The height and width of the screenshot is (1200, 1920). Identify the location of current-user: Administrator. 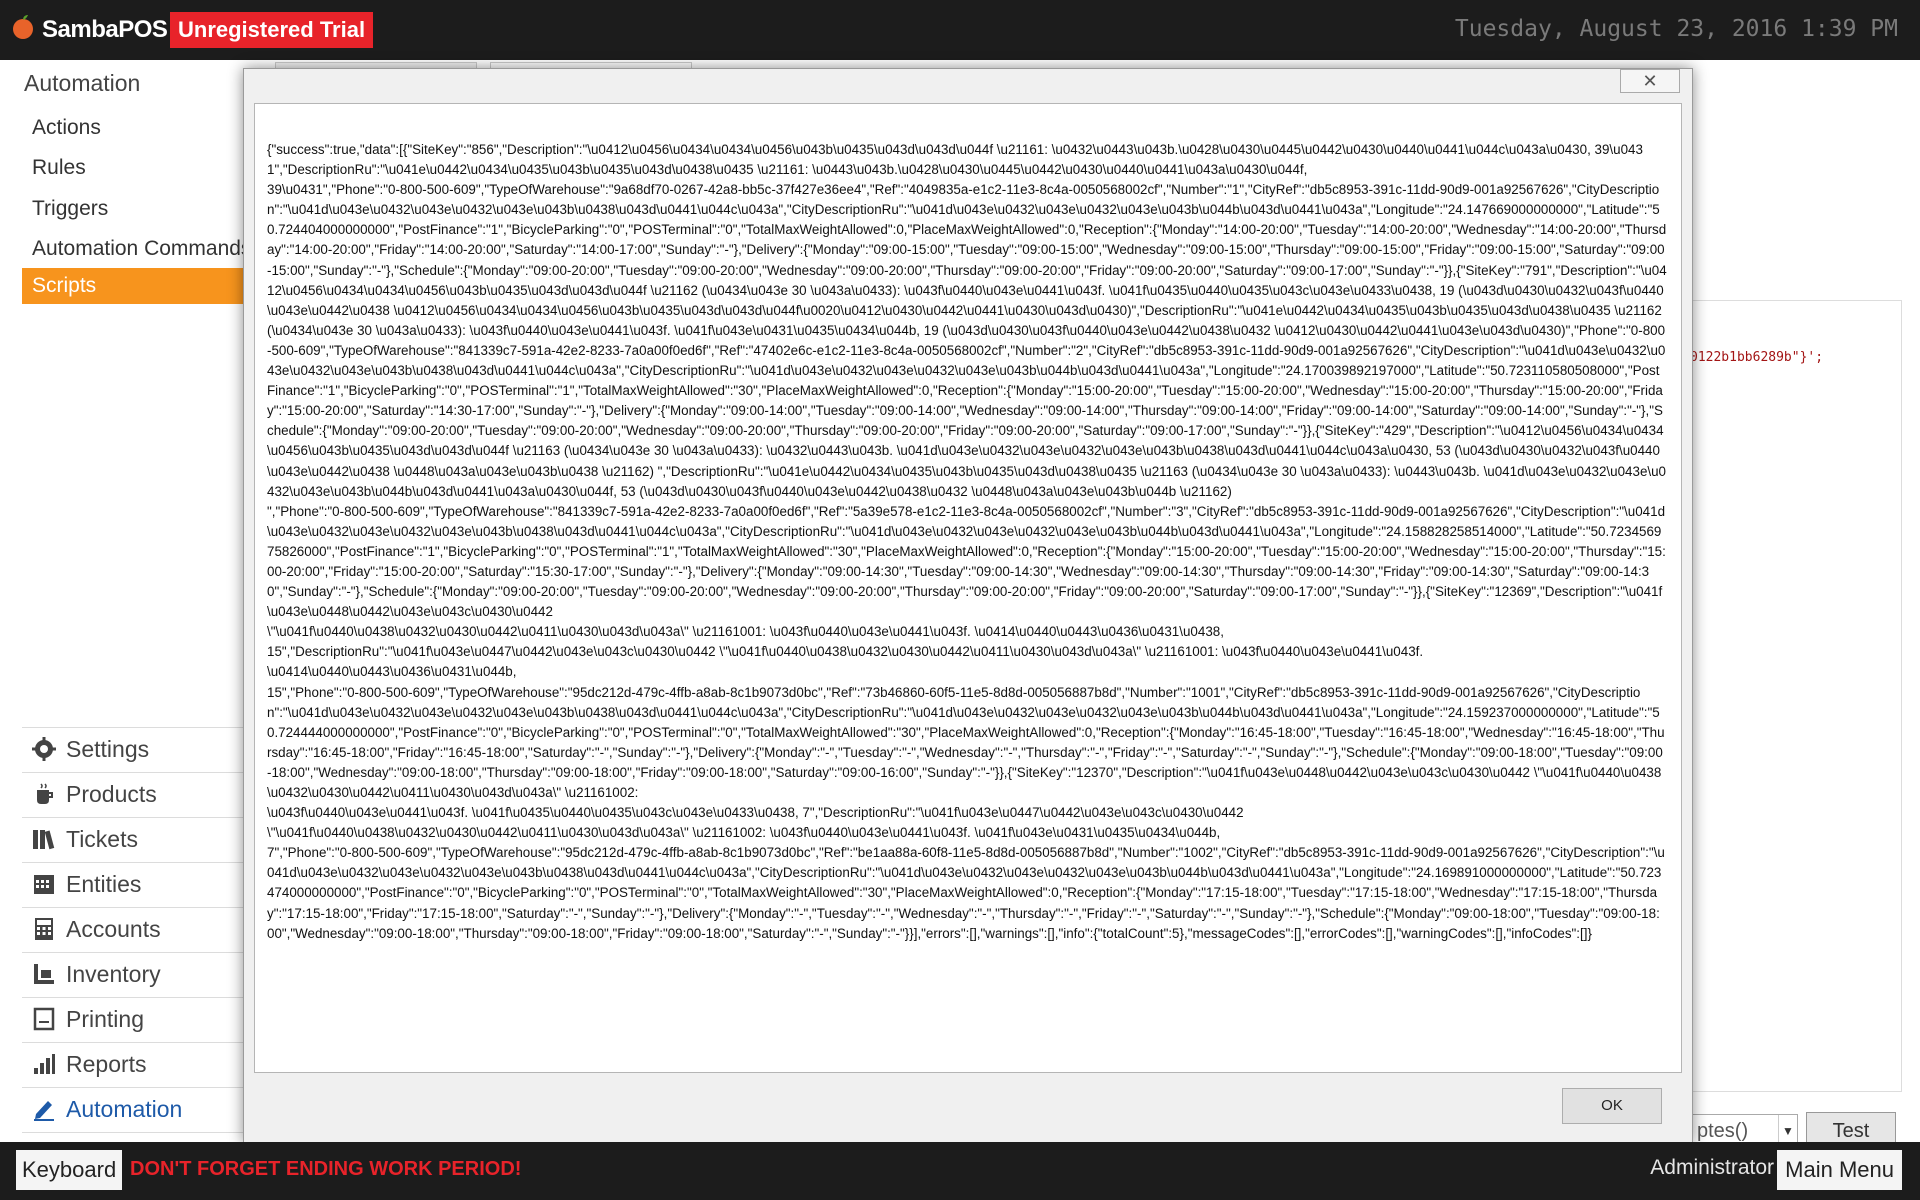
(1712, 1167).